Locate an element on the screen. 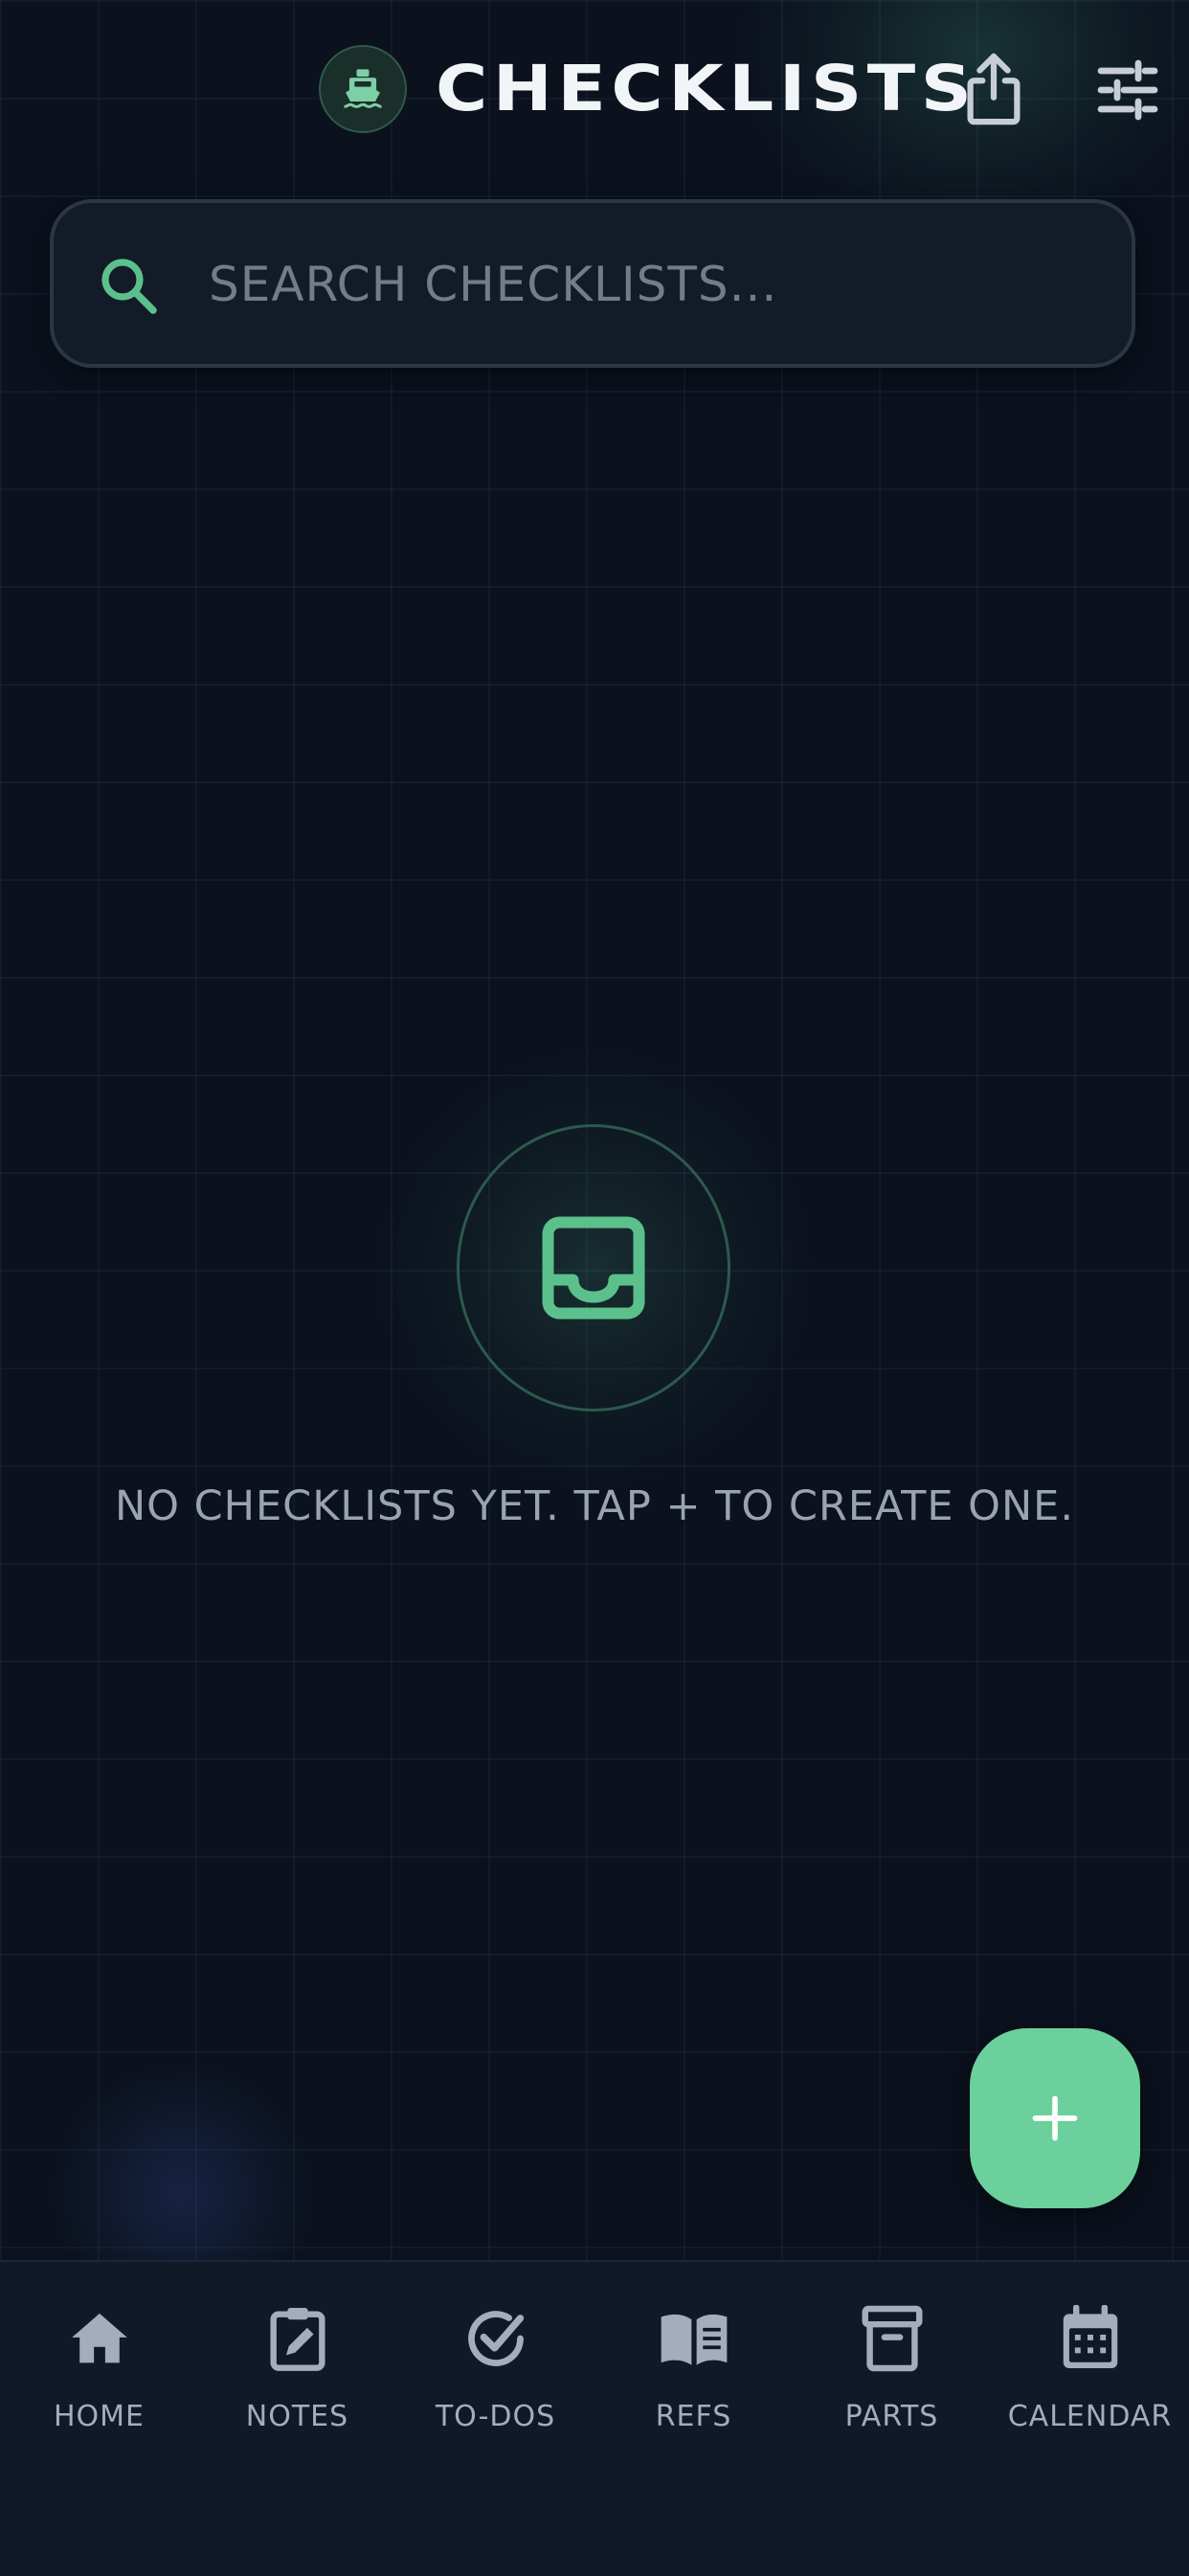 This screenshot has height=2576, width=1189. filter-button is located at coordinates (1128, 90).